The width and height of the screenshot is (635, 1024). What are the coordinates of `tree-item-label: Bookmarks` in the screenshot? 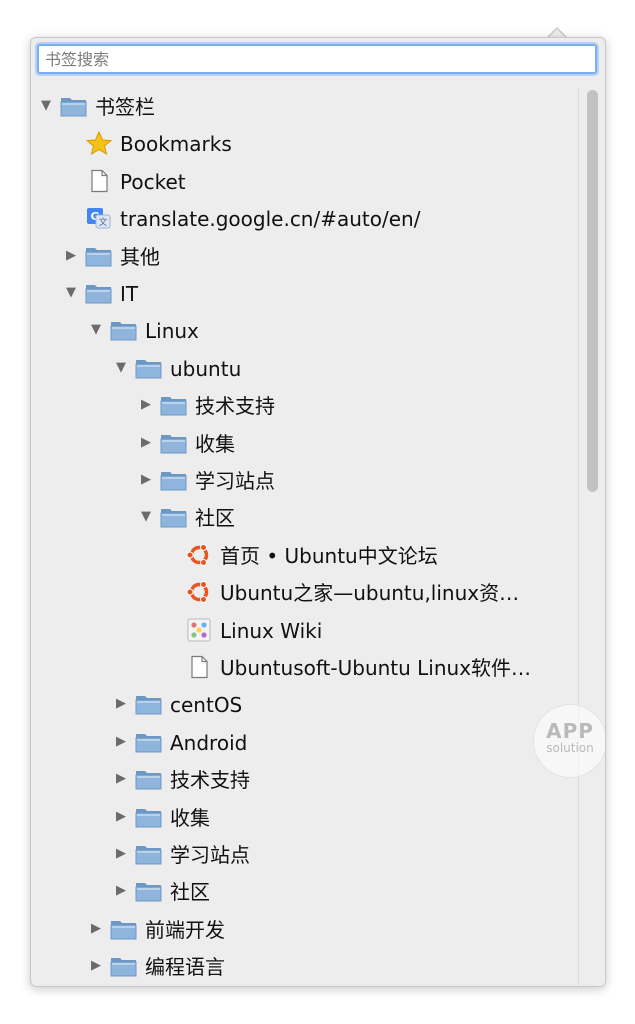 It's located at (176, 144).